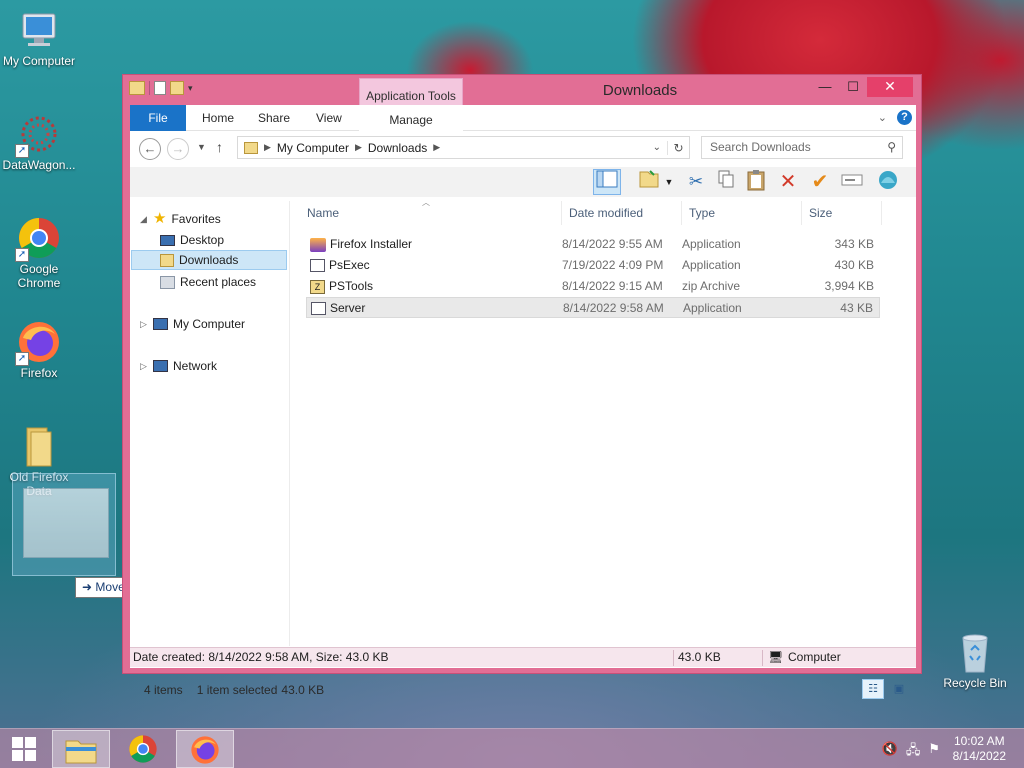 This screenshot has width=1024, height=768. Describe the element at coordinates (39, 30) in the screenshot. I see `computer-icon` at that location.